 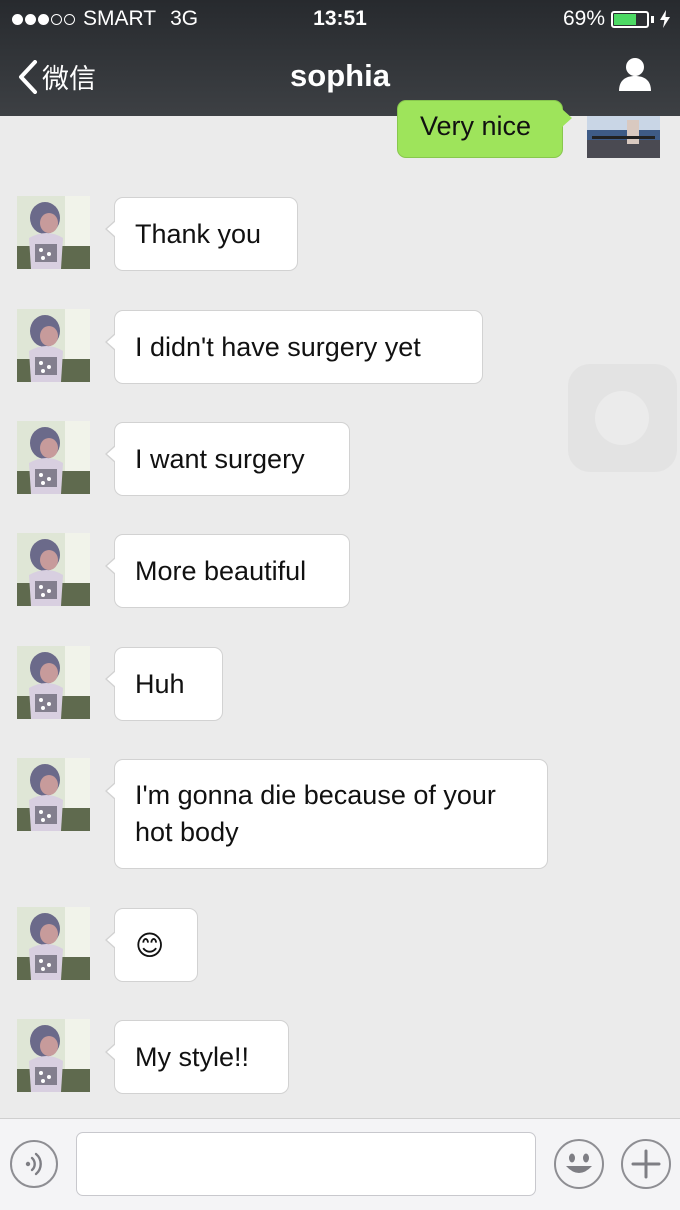 I want to click on received-message-bubble: Huh, so click(x=164, y=684).